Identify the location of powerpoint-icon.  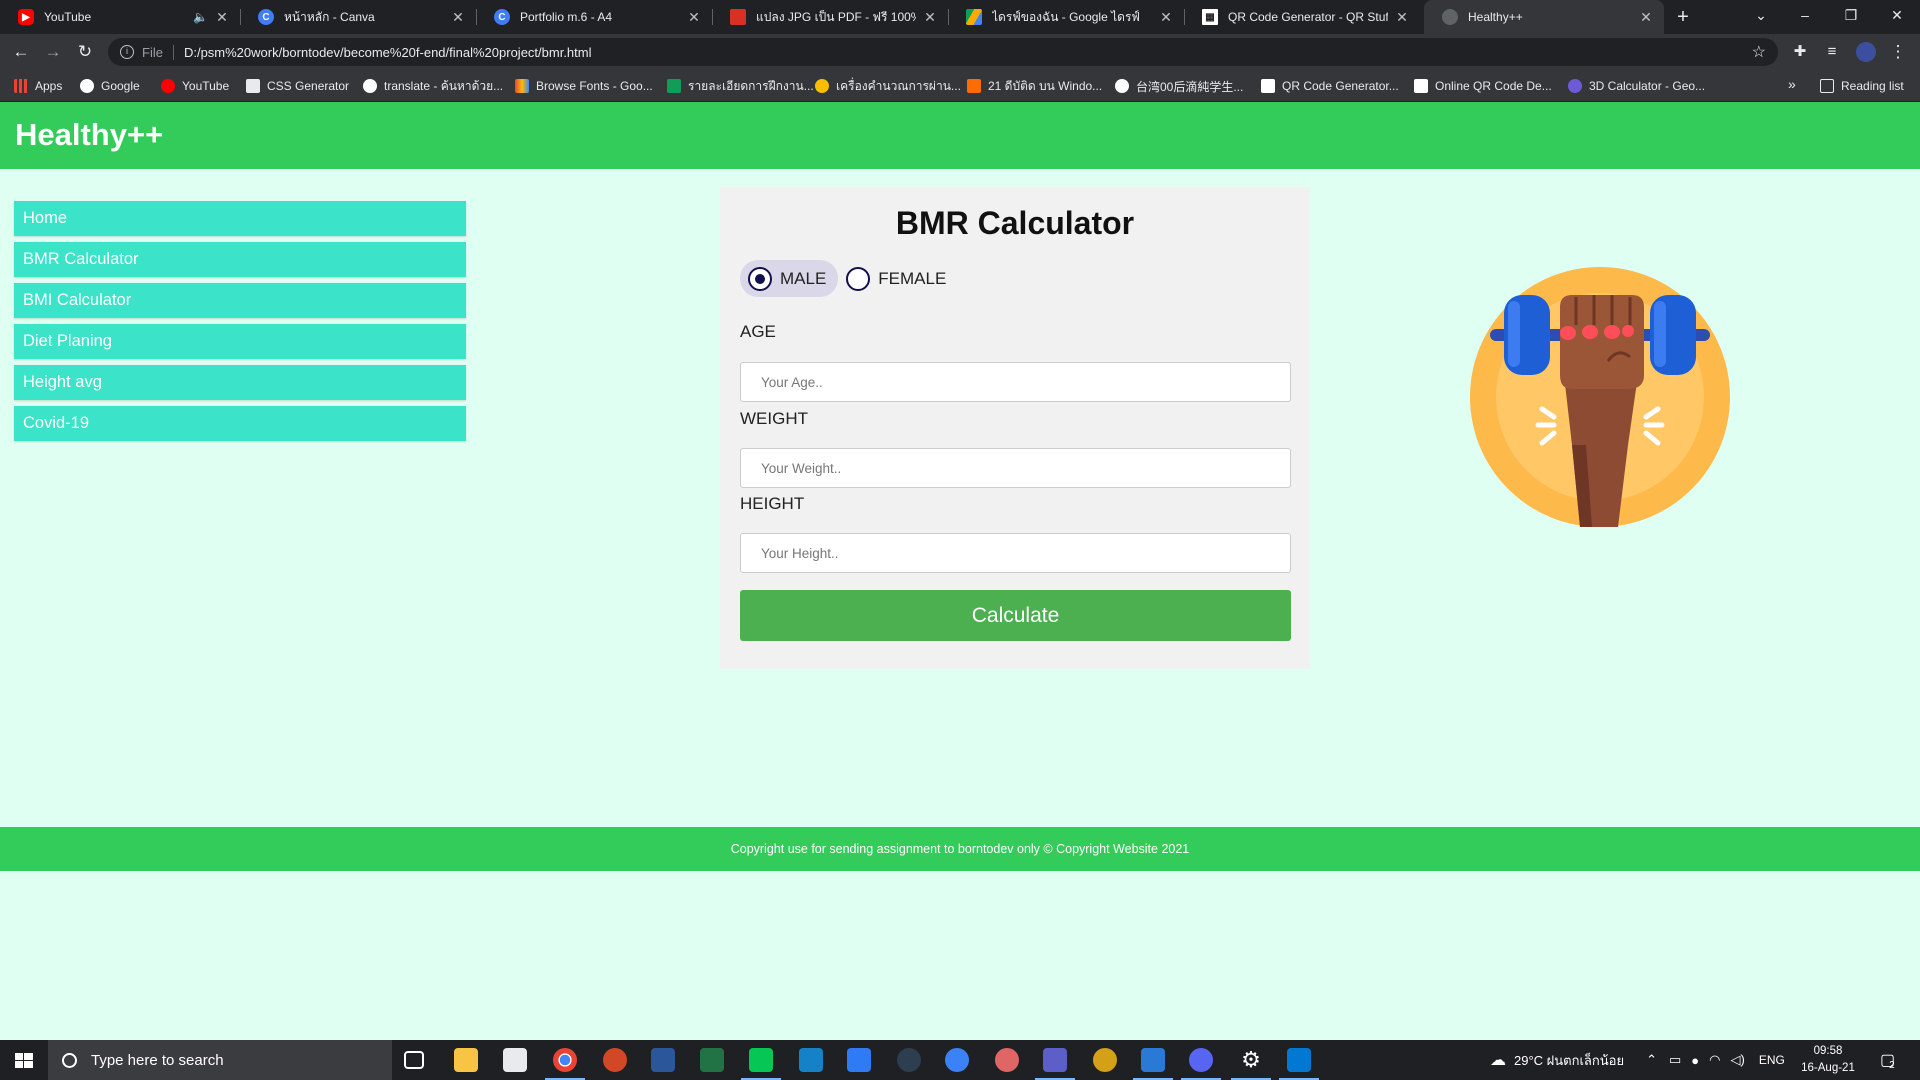
(615, 1060).